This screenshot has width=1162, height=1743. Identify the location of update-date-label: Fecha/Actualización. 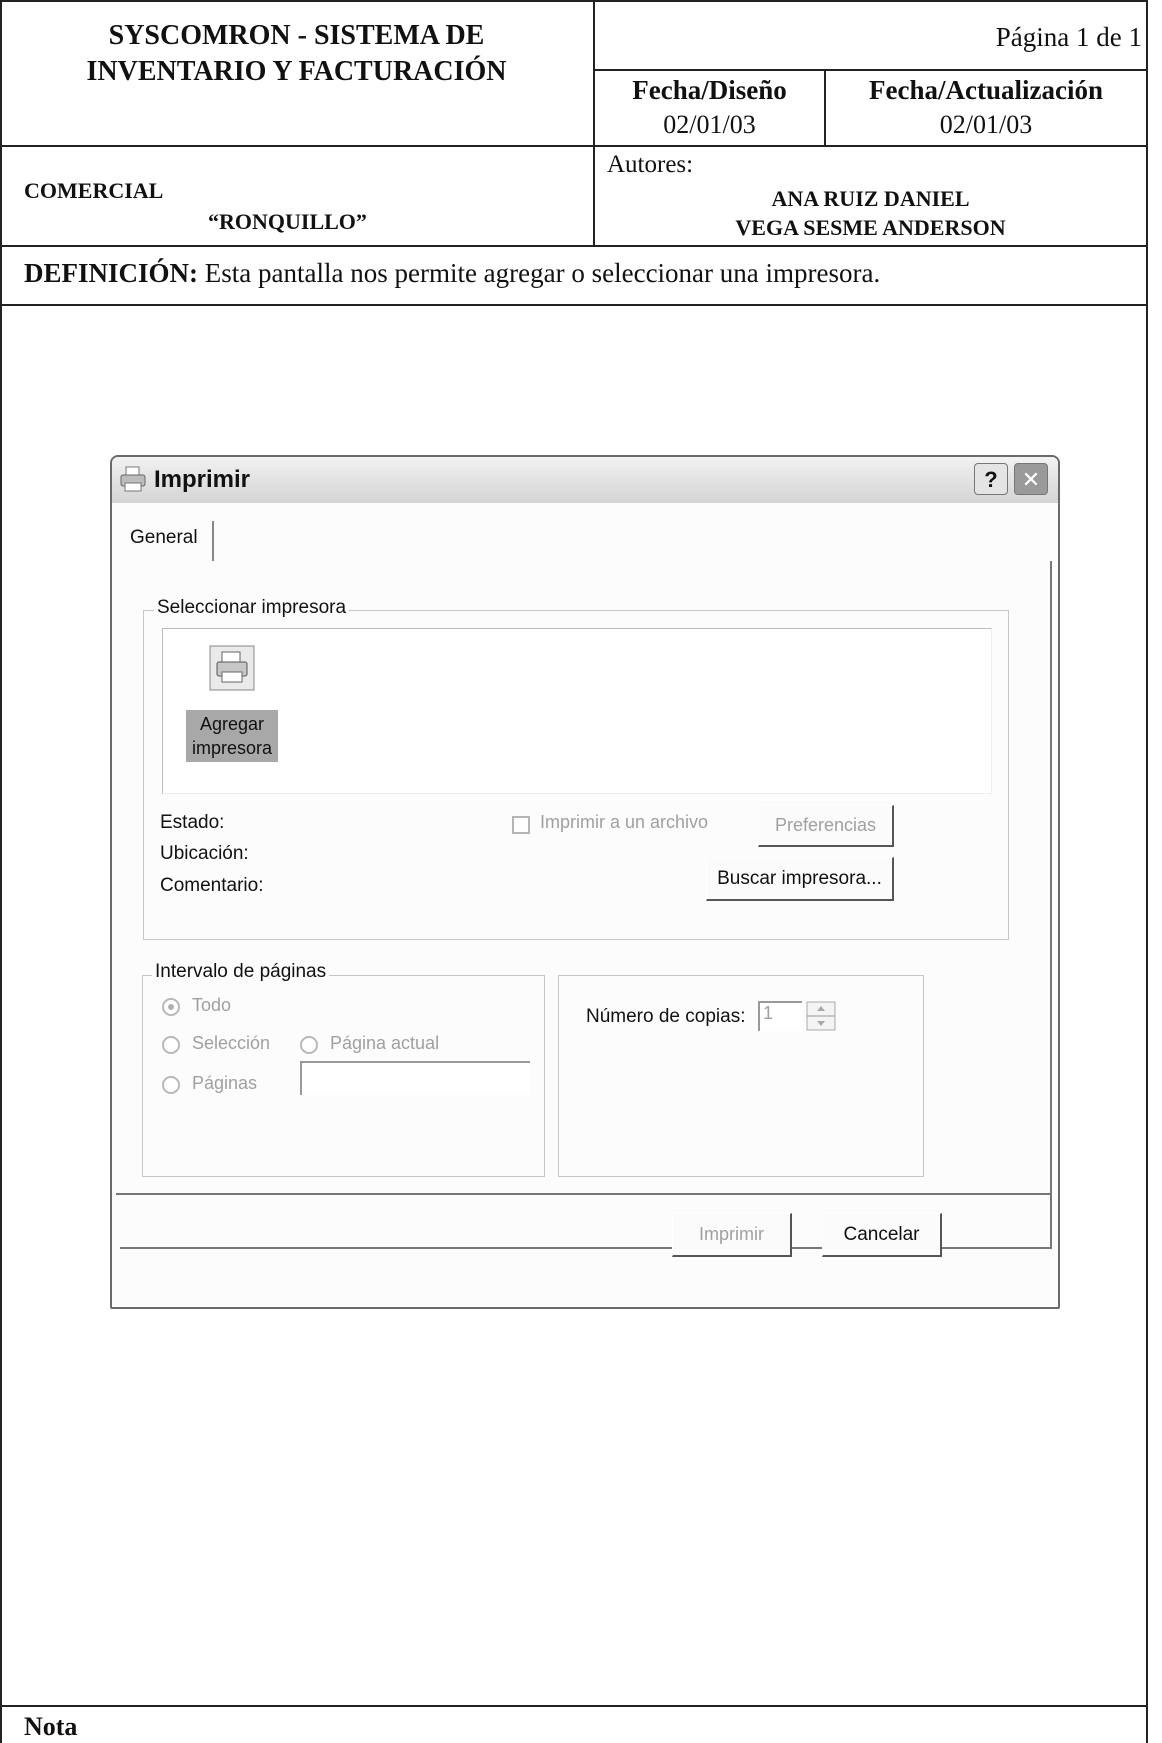
(986, 90).